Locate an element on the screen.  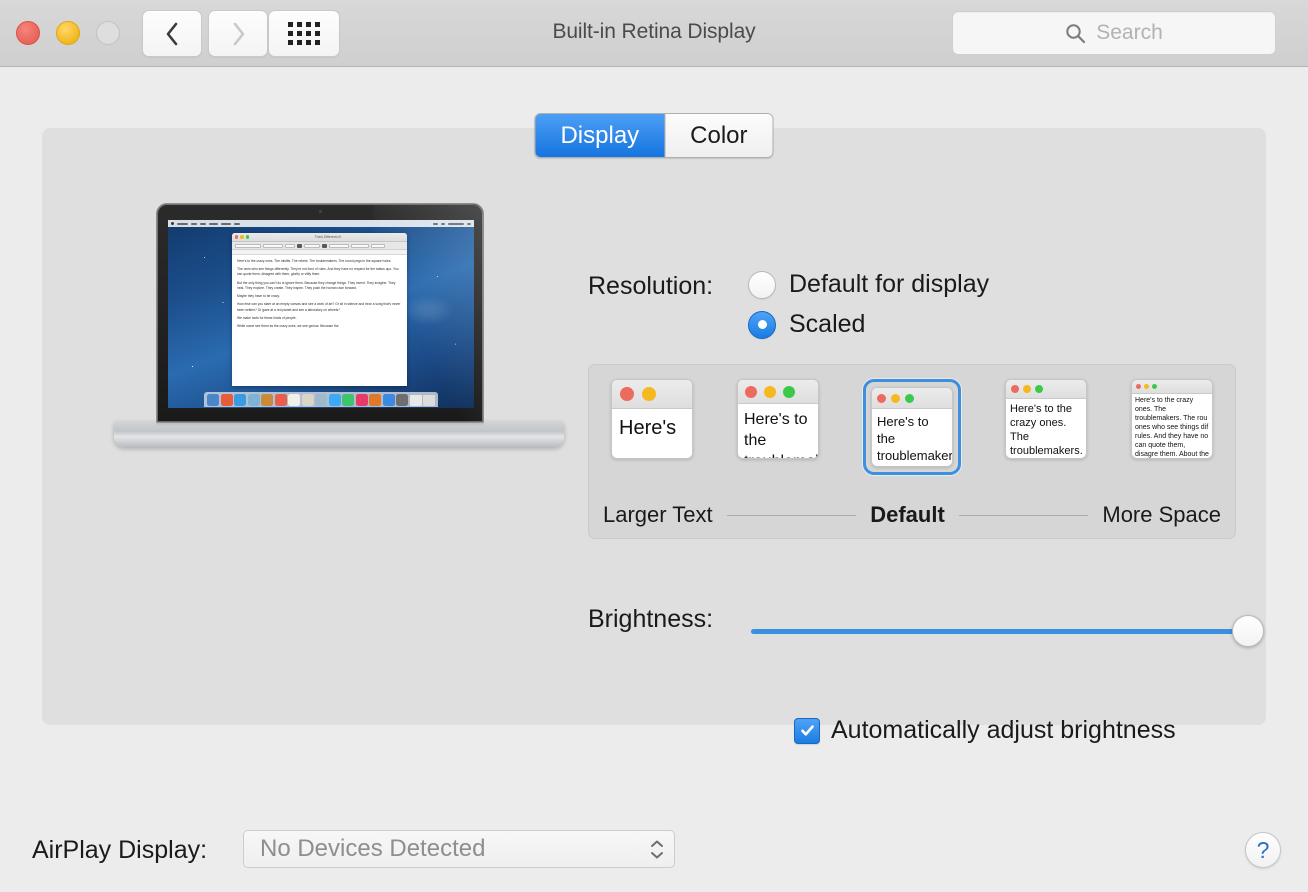
align-chip is located at coordinates (339, 245).